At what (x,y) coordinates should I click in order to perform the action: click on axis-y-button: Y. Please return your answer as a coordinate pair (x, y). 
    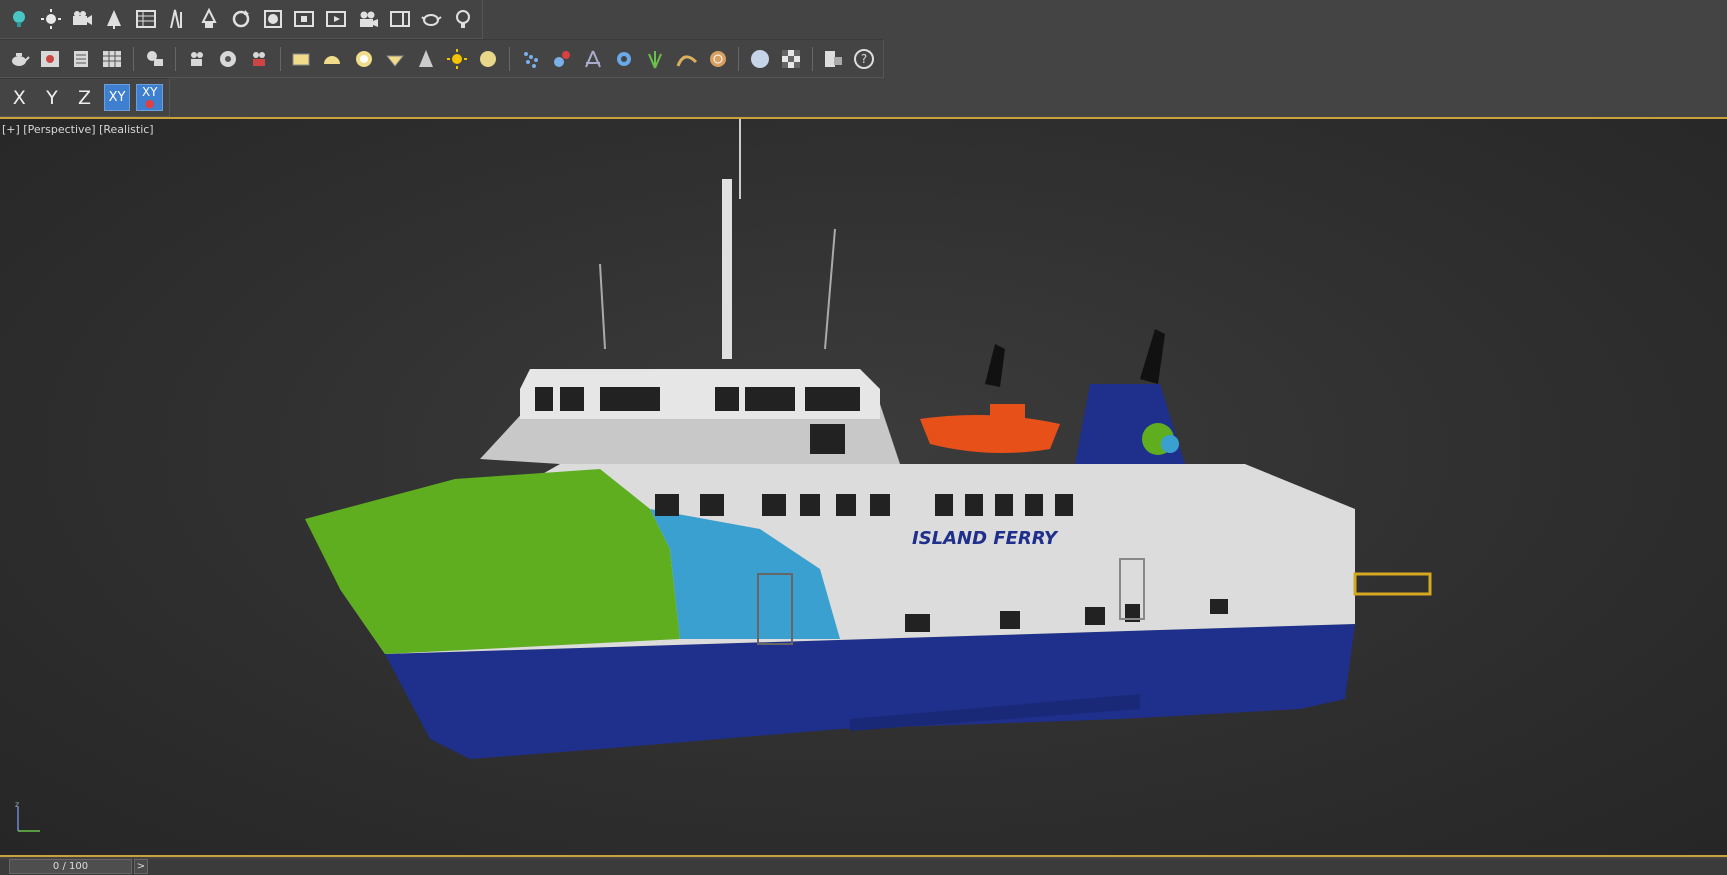
    Looking at the image, I should click on (52, 97).